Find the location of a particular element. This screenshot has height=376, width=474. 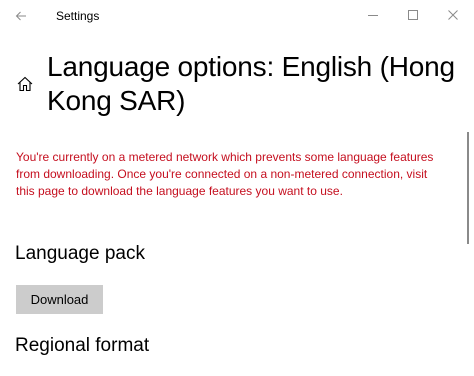

back-button is located at coordinates (21, 16).